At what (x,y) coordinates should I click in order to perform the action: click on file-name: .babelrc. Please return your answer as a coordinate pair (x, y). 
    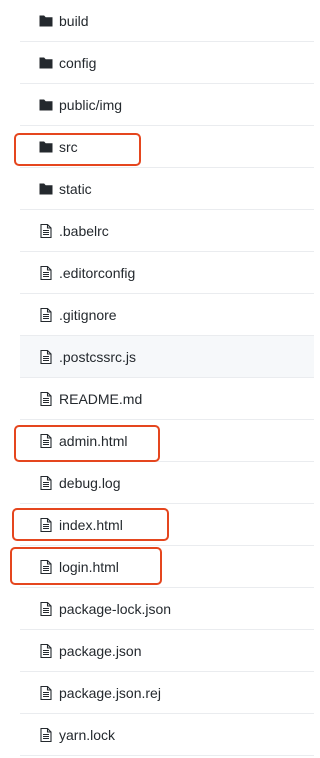
    Looking at the image, I should click on (84, 231).